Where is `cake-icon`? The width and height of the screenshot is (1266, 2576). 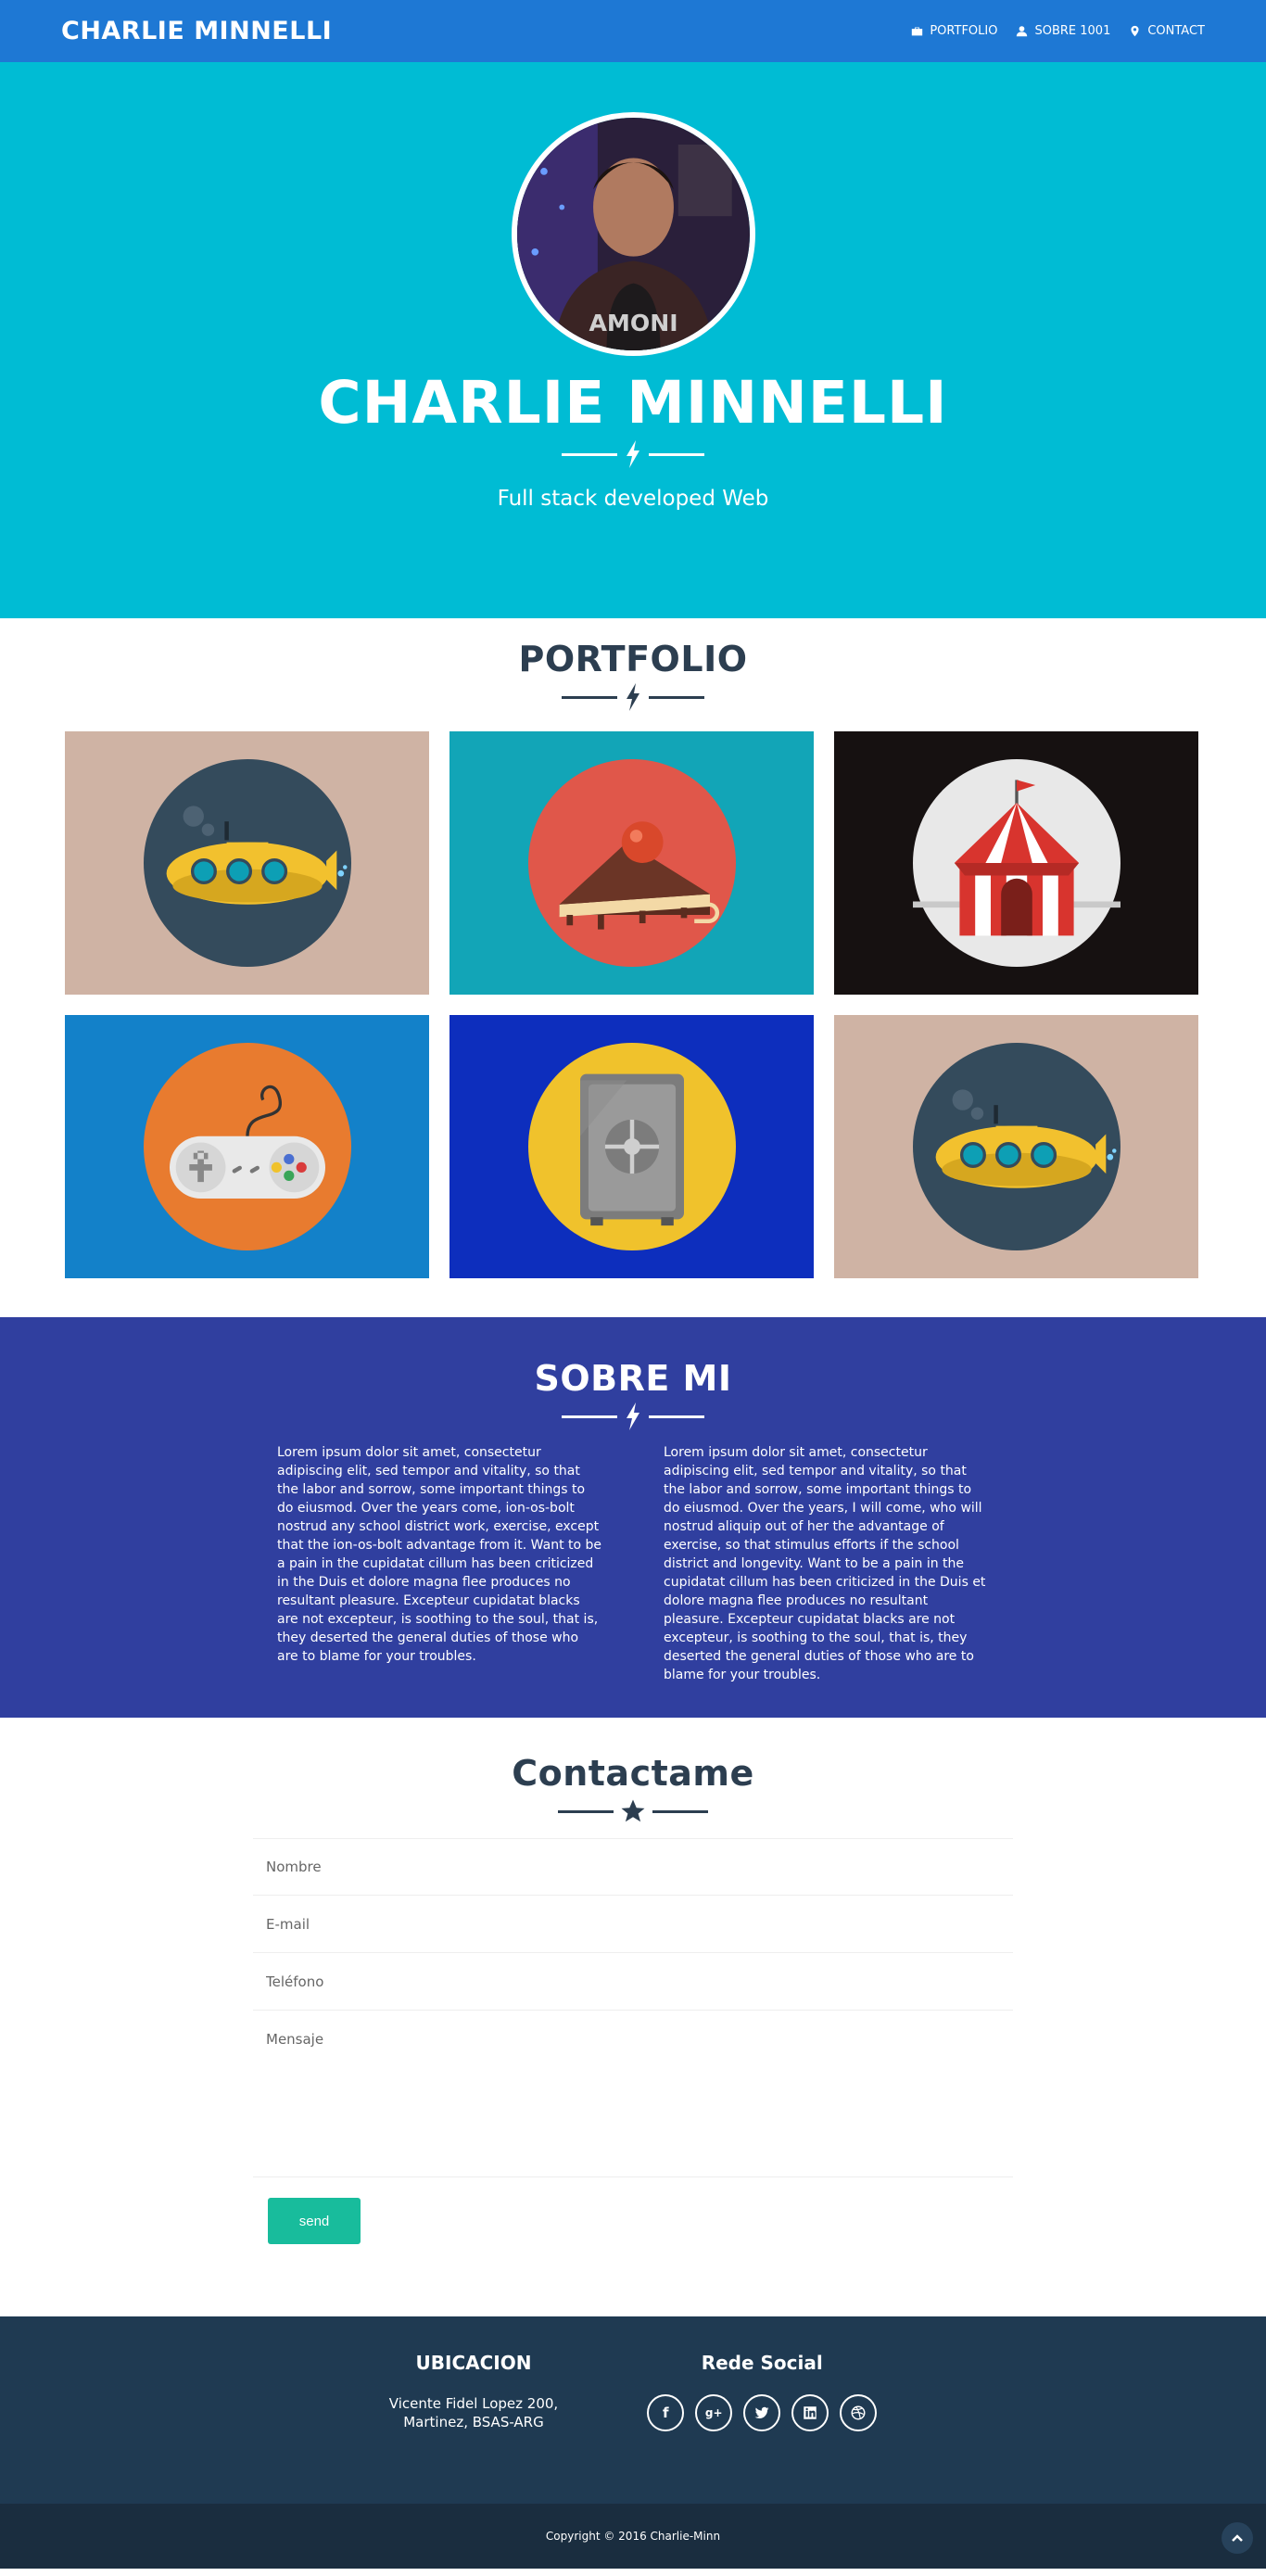 cake-icon is located at coordinates (632, 863).